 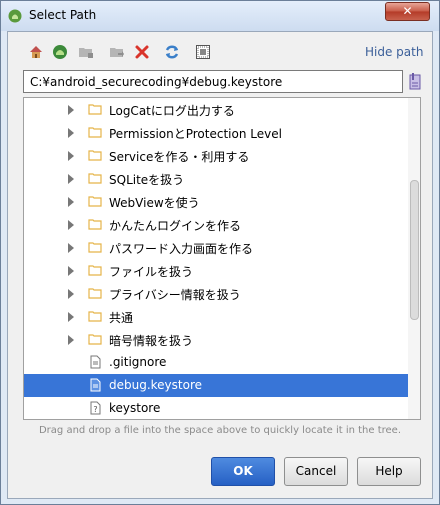 What do you see at coordinates (243, 471) in the screenshot?
I see `ok-button: OK` at bounding box center [243, 471].